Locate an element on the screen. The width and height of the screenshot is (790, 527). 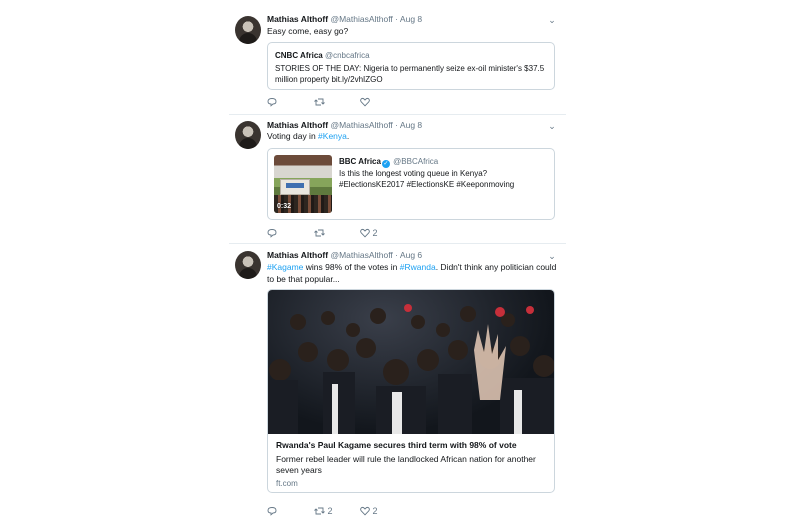
tweet-text-part: . is located at coordinates (348, 136).